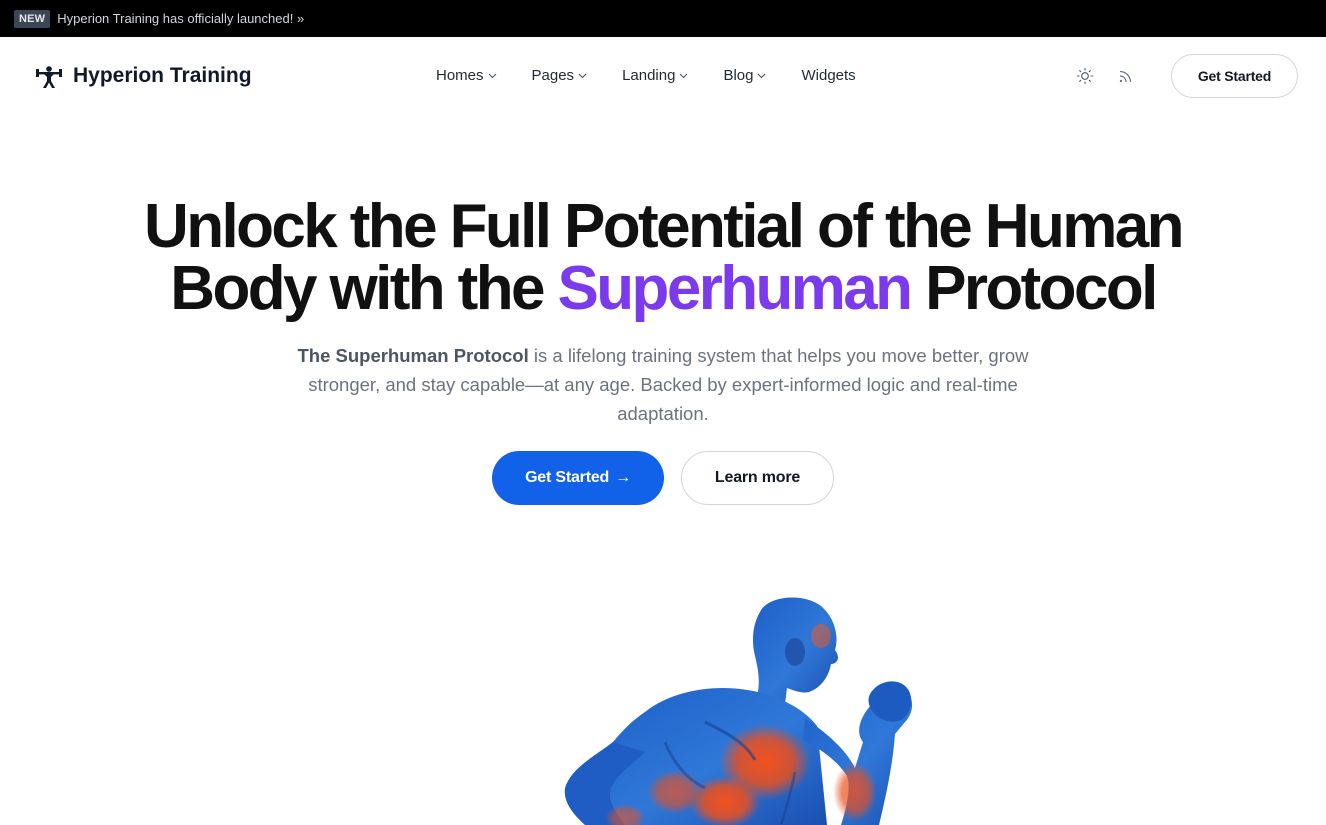  I want to click on weightlifter-icon, so click(49, 77).